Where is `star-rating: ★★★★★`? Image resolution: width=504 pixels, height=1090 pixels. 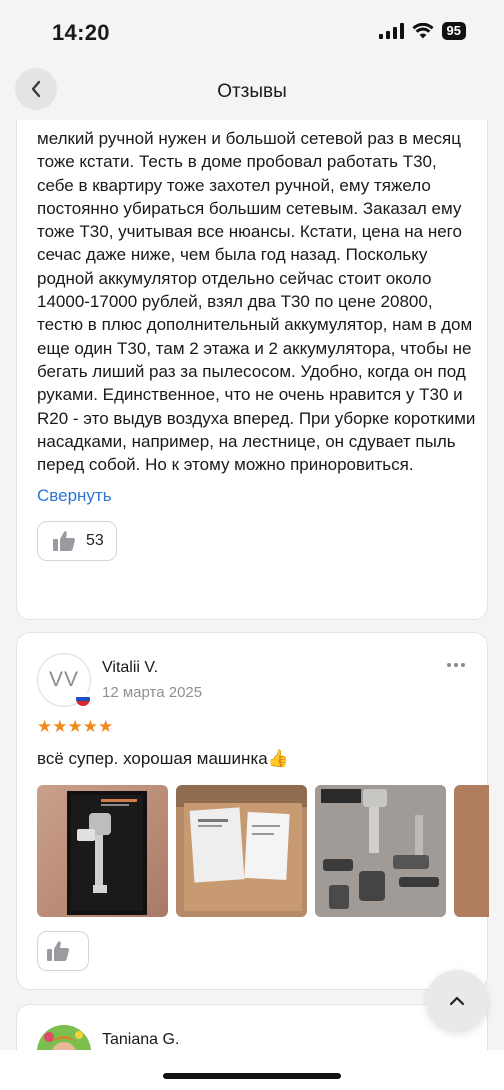
star-rating: ★★★★★ is located at coordinates (75, 726).